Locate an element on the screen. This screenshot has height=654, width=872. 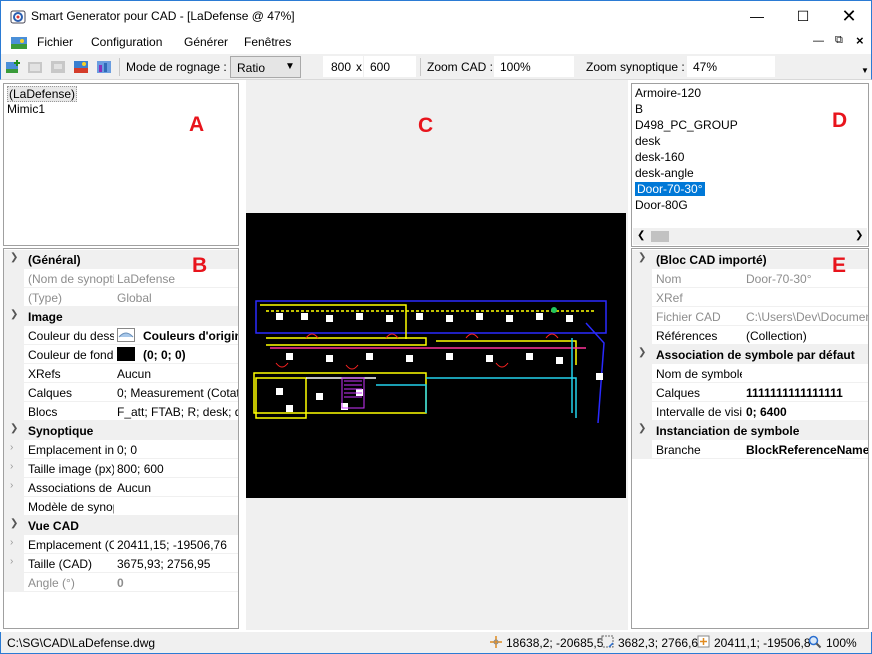
panel-label-d: D is located at coordinates (840, 120).